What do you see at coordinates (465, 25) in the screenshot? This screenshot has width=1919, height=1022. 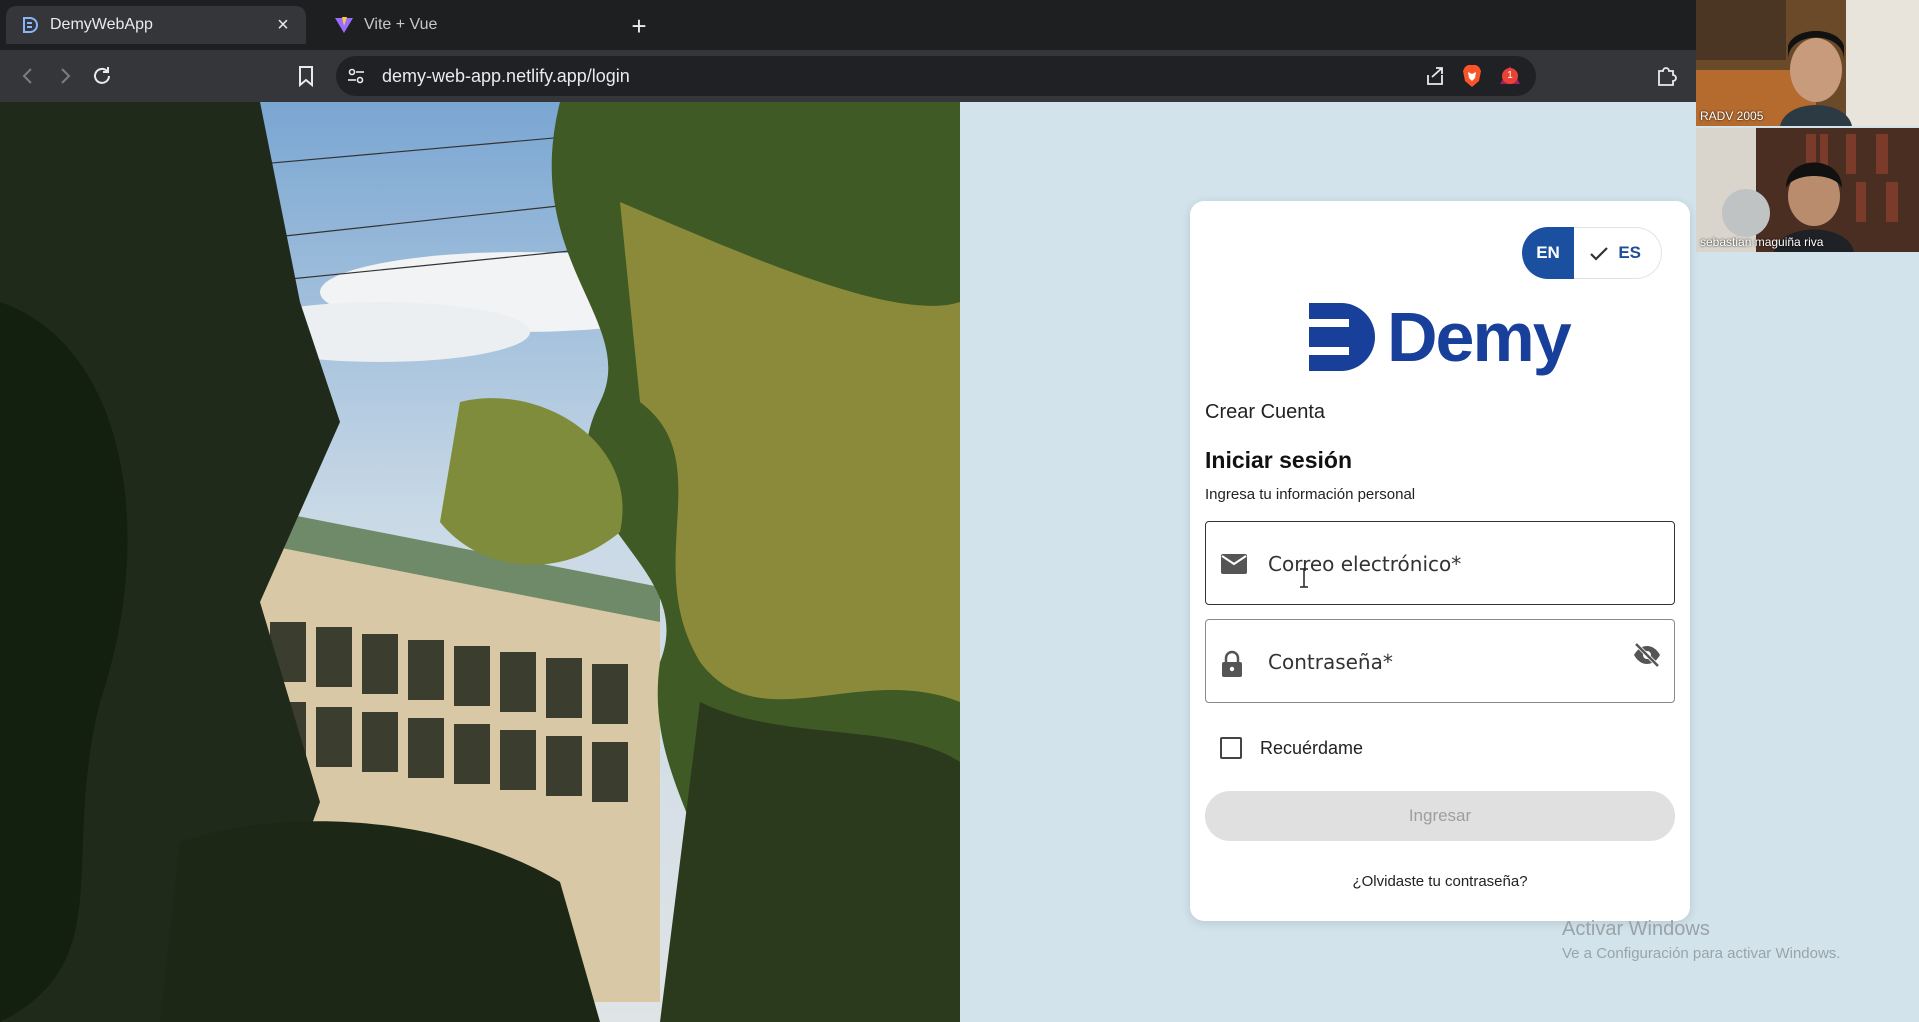 I see `tab-vite-vue: Vite + Vue` at bounding box center [465, 25].